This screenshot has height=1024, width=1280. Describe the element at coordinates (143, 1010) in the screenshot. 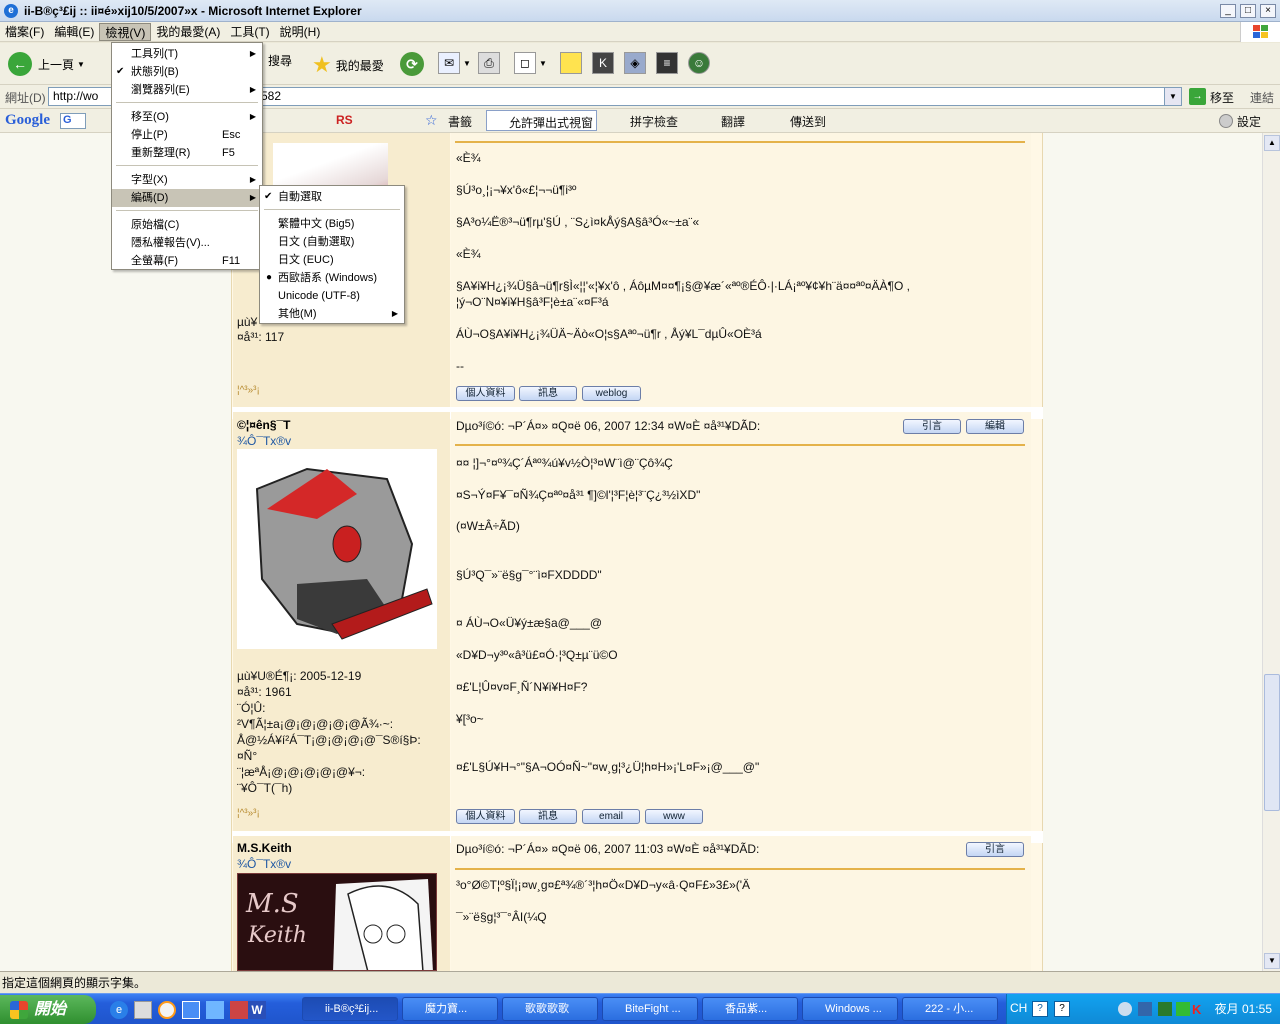

I see `quicklaunch-desktop-icon` at that location.